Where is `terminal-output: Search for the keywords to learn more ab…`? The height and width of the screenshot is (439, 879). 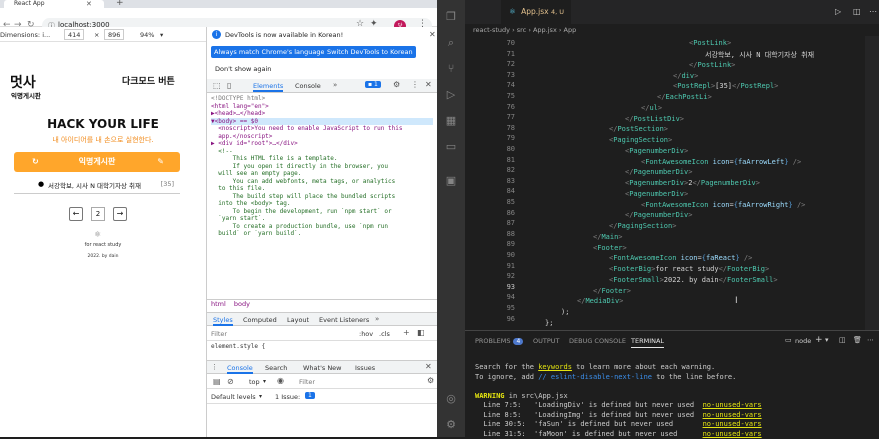 terminal-output: Search for the keywords to learn more ab… is located at coordinates (618, 401).